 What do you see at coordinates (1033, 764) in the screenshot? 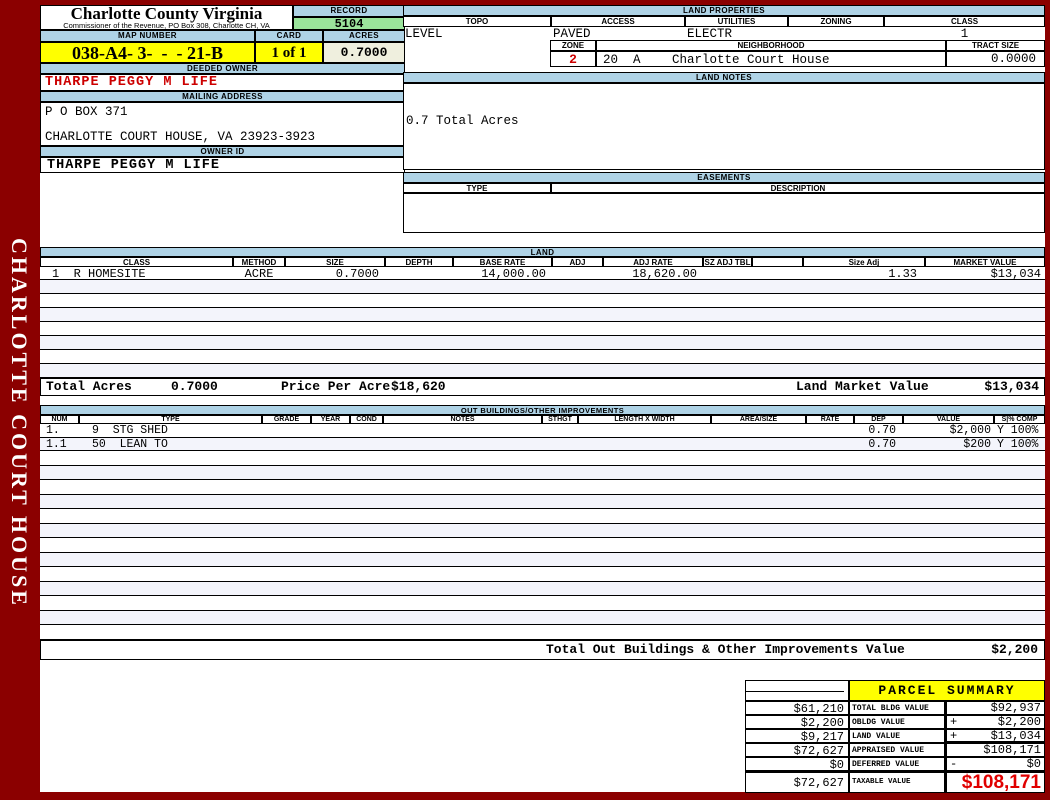
I see `summary-value: $0` at bounding box center [1033, 764].